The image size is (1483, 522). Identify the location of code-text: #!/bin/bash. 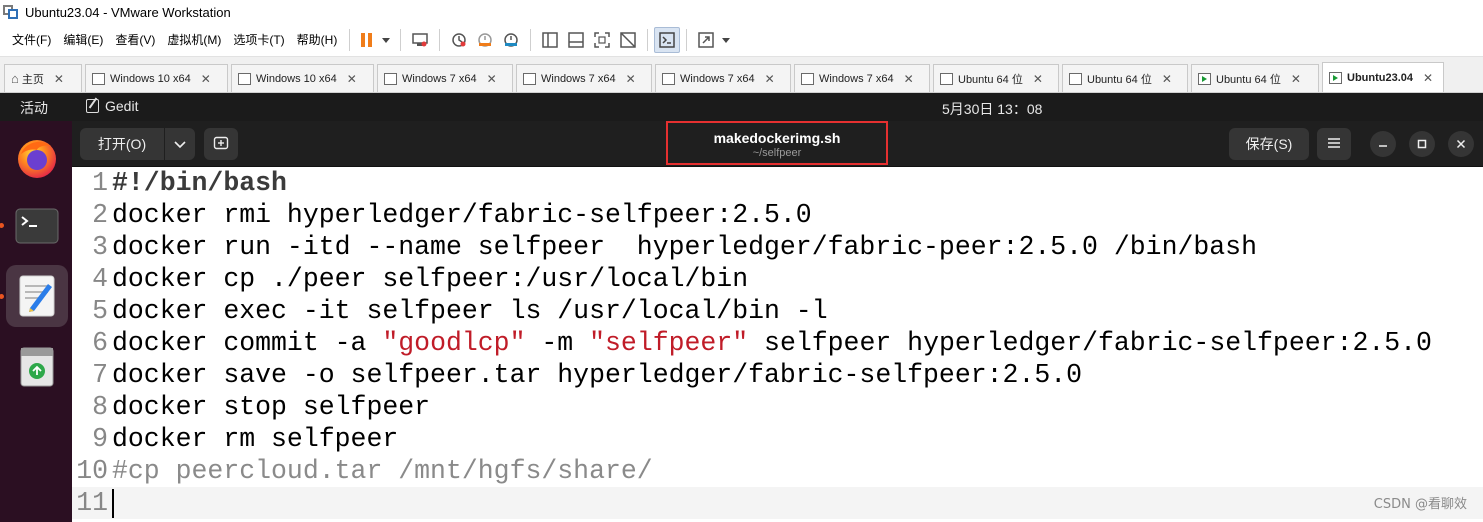
(199, 183).